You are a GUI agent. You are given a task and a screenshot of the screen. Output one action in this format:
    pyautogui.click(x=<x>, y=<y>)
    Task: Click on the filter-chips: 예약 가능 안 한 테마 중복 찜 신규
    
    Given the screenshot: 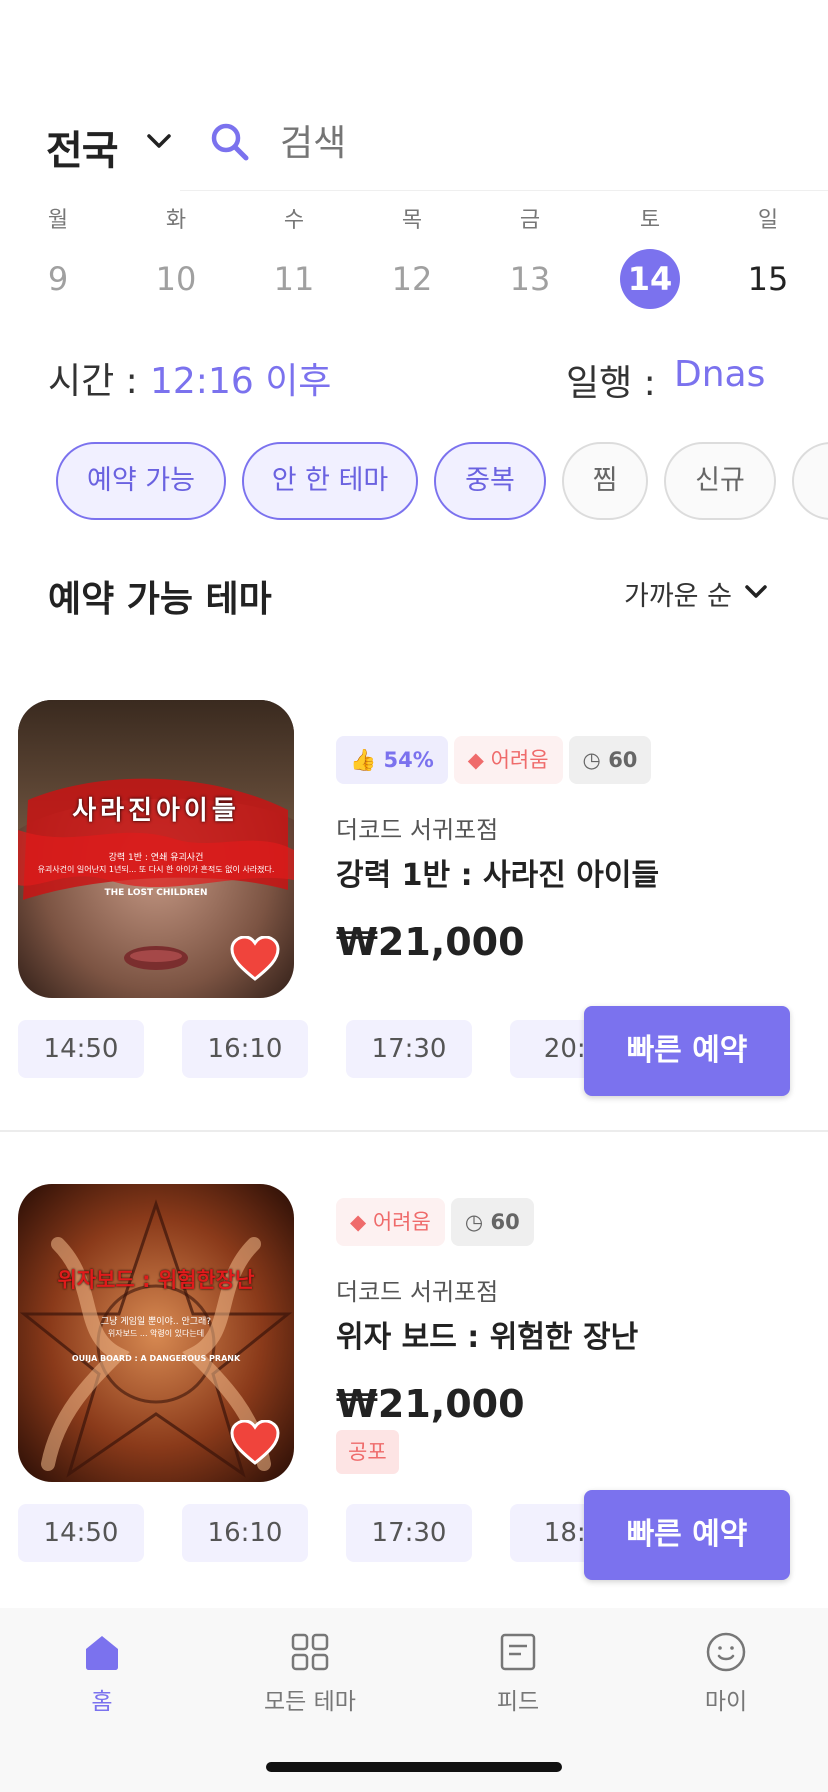 What is the action you would take?
    pyautogui.click(x=442, y=482)
    